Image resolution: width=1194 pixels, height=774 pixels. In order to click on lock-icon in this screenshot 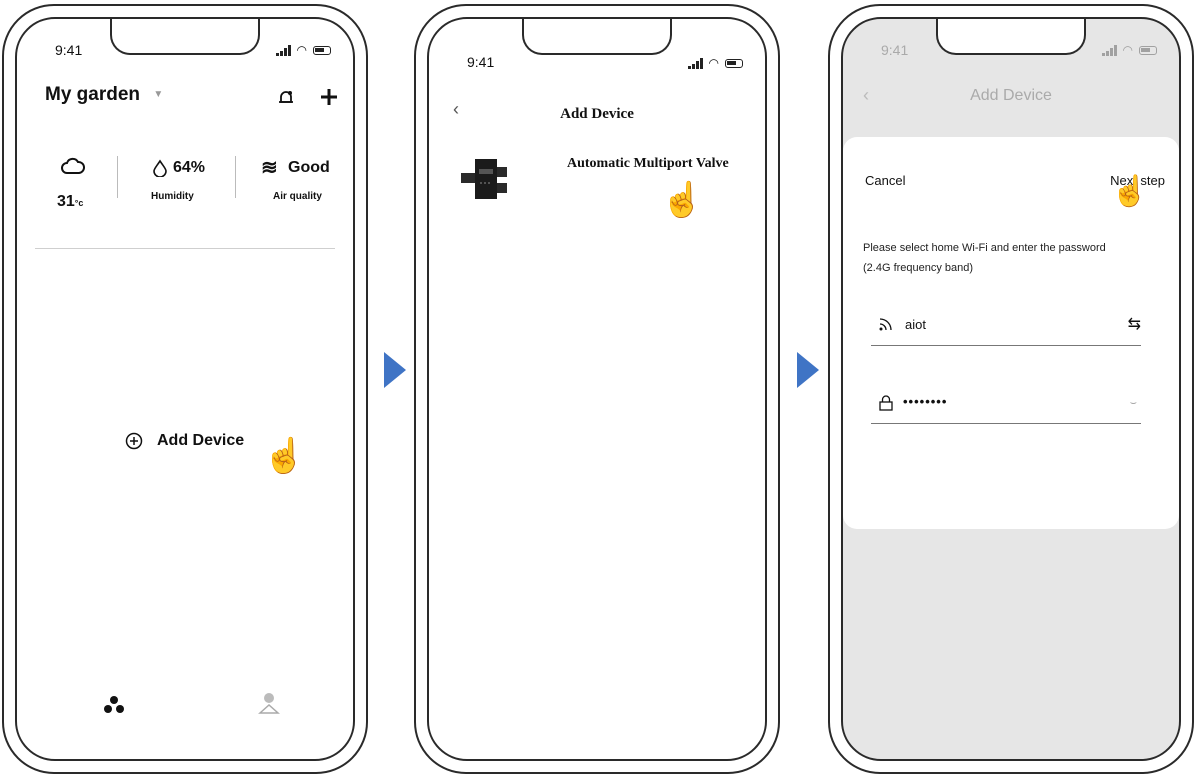, I will do `click(886, 403)`.